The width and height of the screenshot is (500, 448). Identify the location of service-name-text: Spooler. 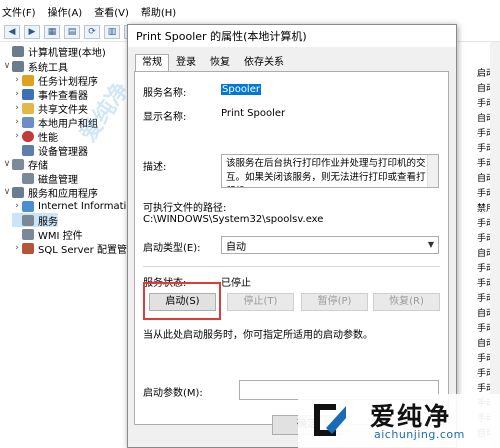
(241, 89).